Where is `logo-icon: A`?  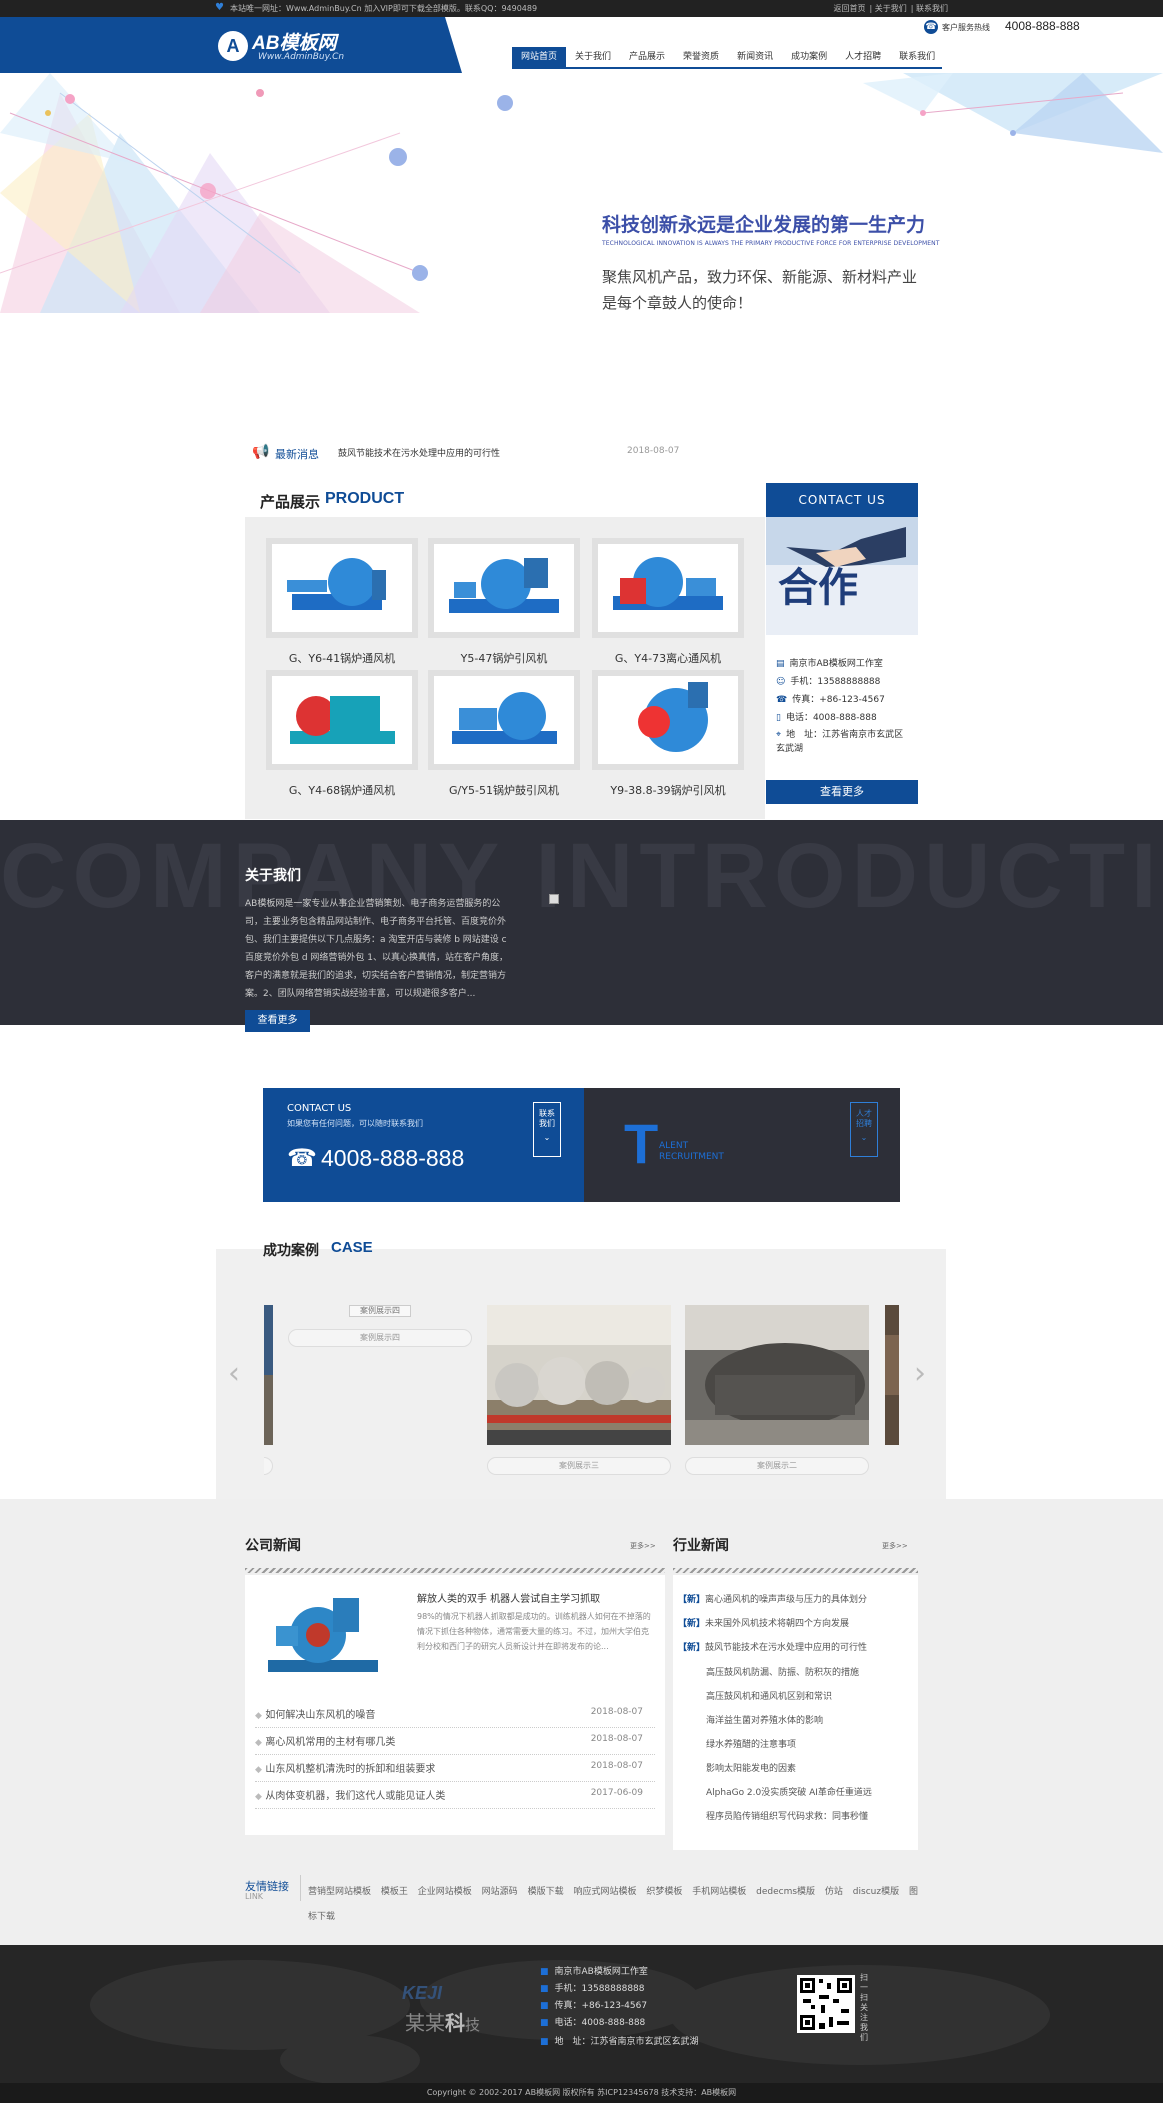
logo-icon: A is located at coordinates (233, 46).